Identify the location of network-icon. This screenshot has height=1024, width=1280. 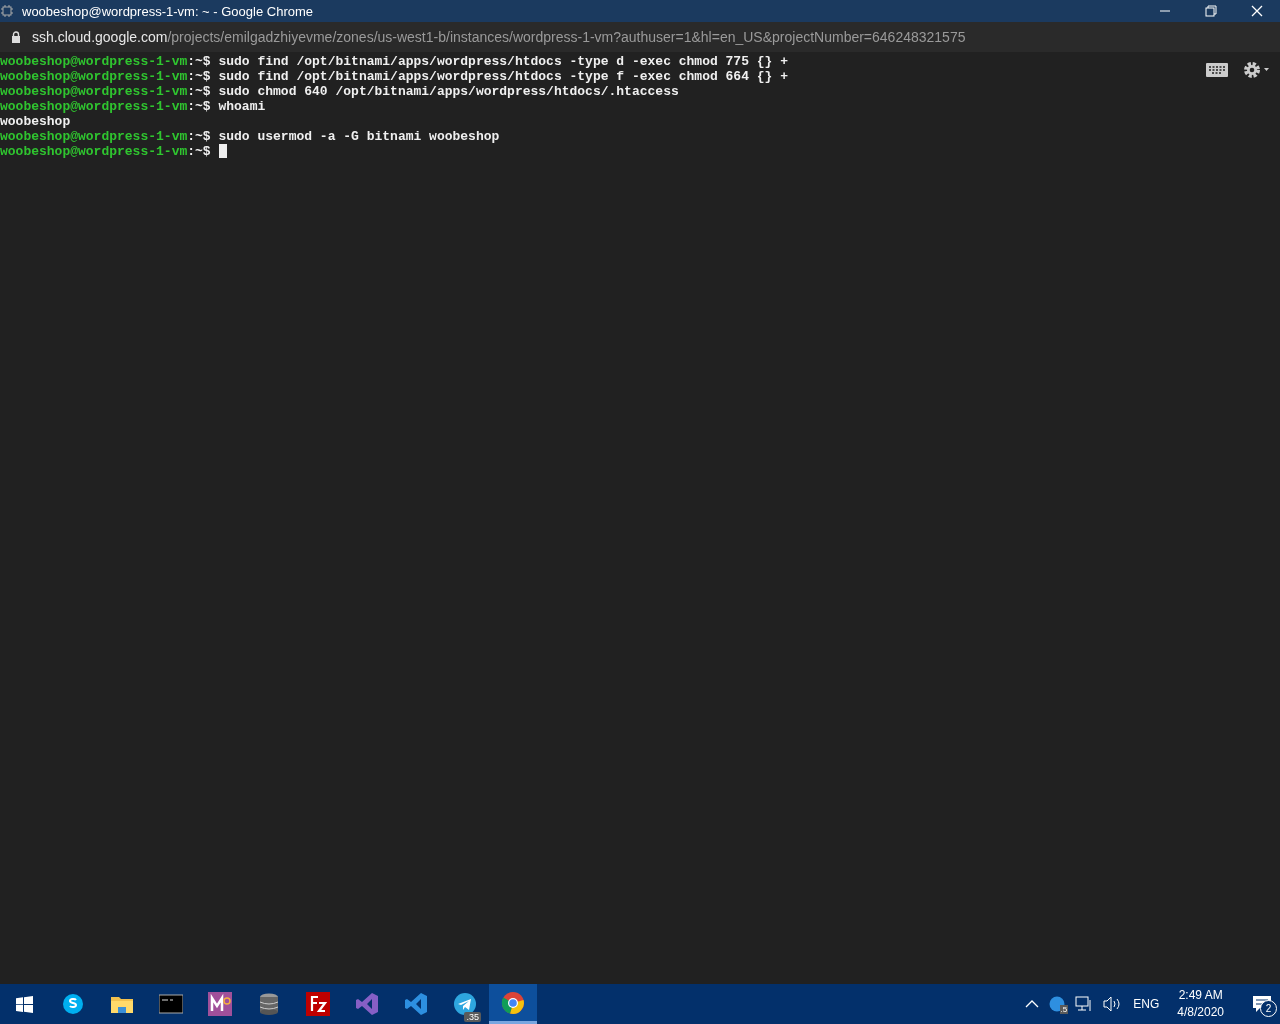
(1084, 1004).